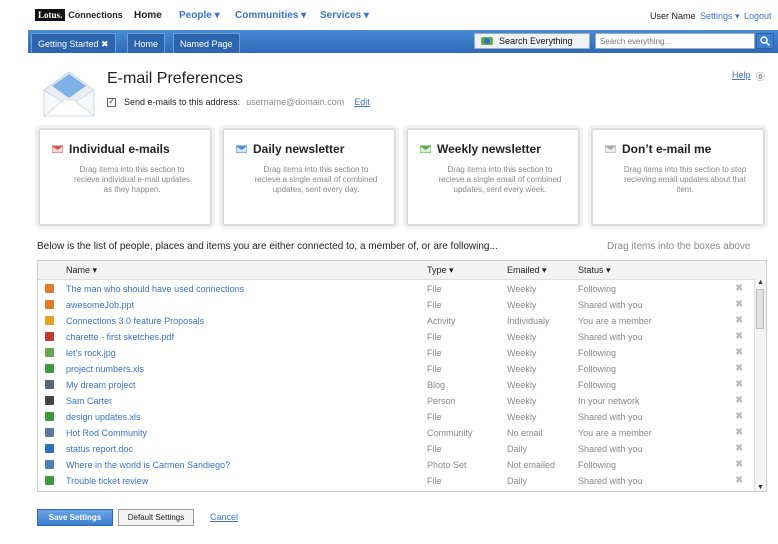  What do you see at coordinates (107, 481) in the screenshot?
I see `item-name-link: Trouble ticket review` at bounding box center [107, 481].